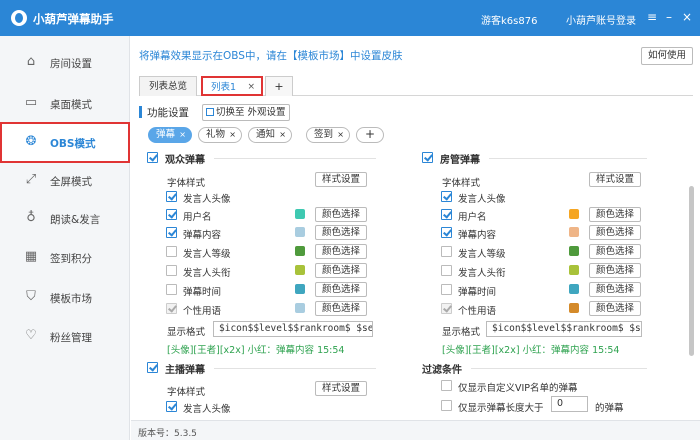 This screenshot has width=700, height=440. I want to click on audience-time-checkbox, so click(171, 289).